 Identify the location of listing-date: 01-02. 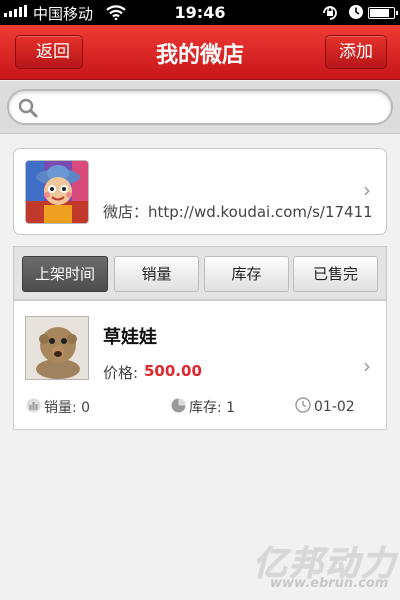
(334, 407).